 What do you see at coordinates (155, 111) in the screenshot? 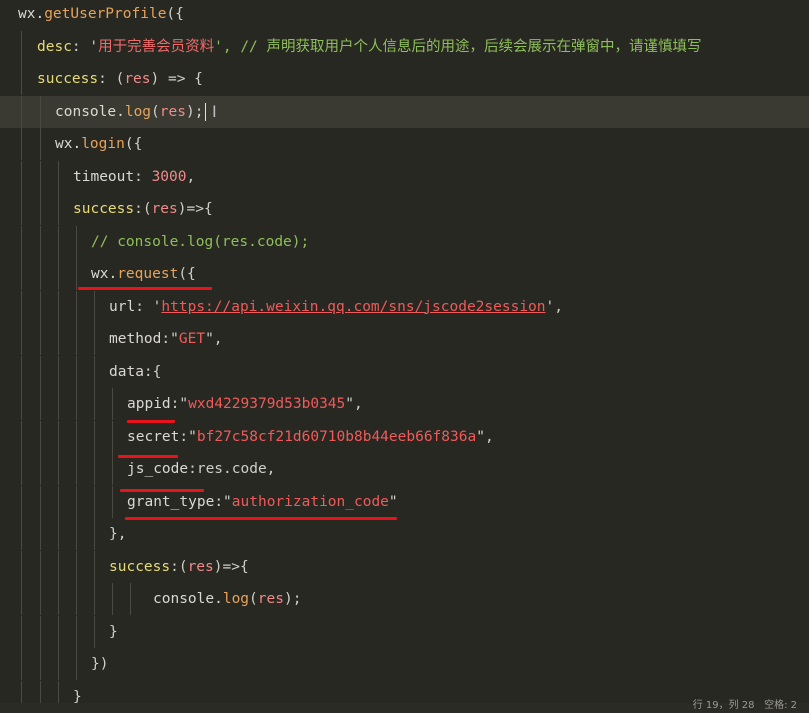
I see `code-token: (` at bounding box center [155, 111].